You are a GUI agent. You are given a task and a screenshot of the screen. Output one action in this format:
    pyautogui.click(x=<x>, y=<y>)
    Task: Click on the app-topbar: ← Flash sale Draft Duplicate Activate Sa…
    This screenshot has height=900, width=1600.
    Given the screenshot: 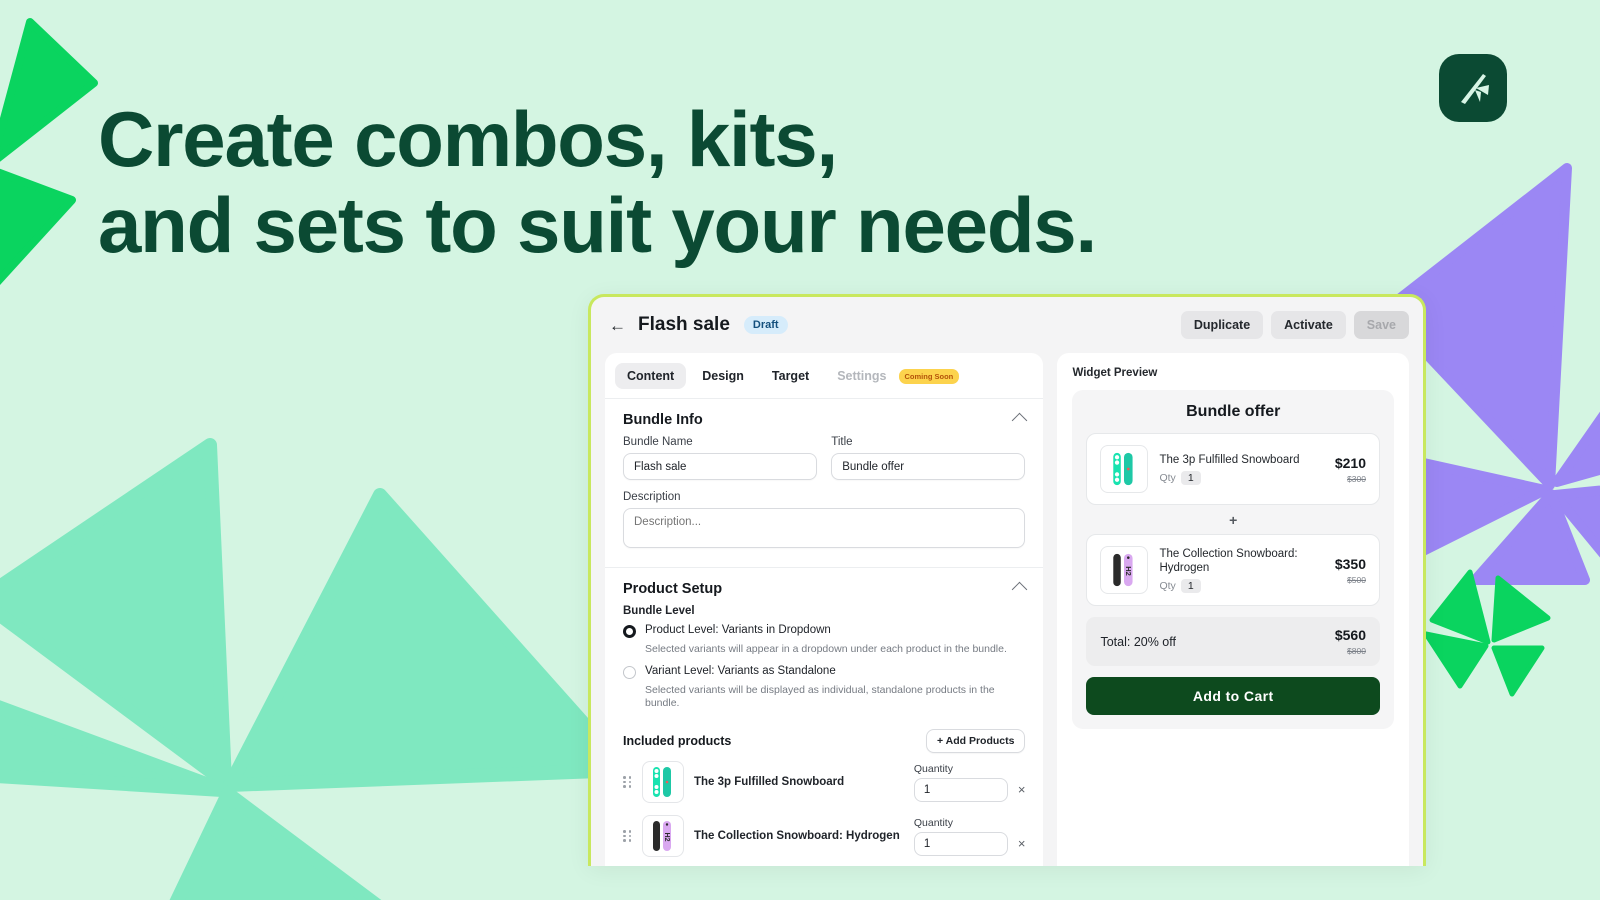 What is the action you would take?
    pyautogui.click(x=1007, y=325)
    